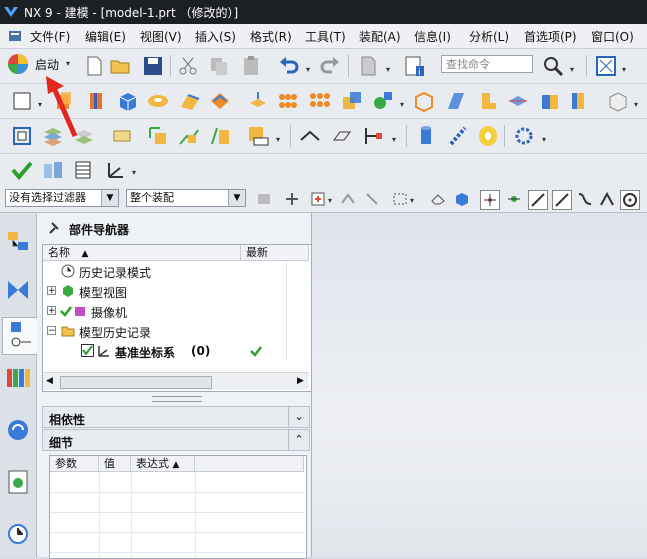 The image size is (647, 559). I want to click on history-palette-tab, so click(18, 482).